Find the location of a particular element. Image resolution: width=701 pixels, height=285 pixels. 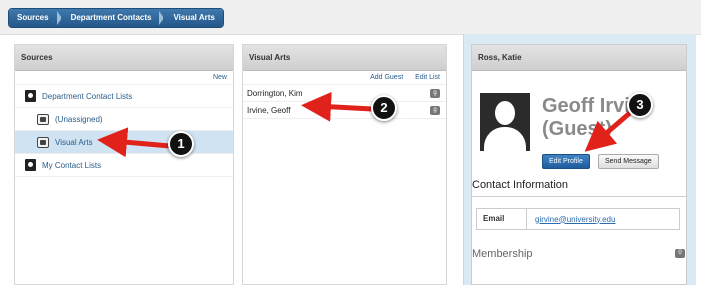

email-link: girvine@university.edu is located at coordinates (571, 219).